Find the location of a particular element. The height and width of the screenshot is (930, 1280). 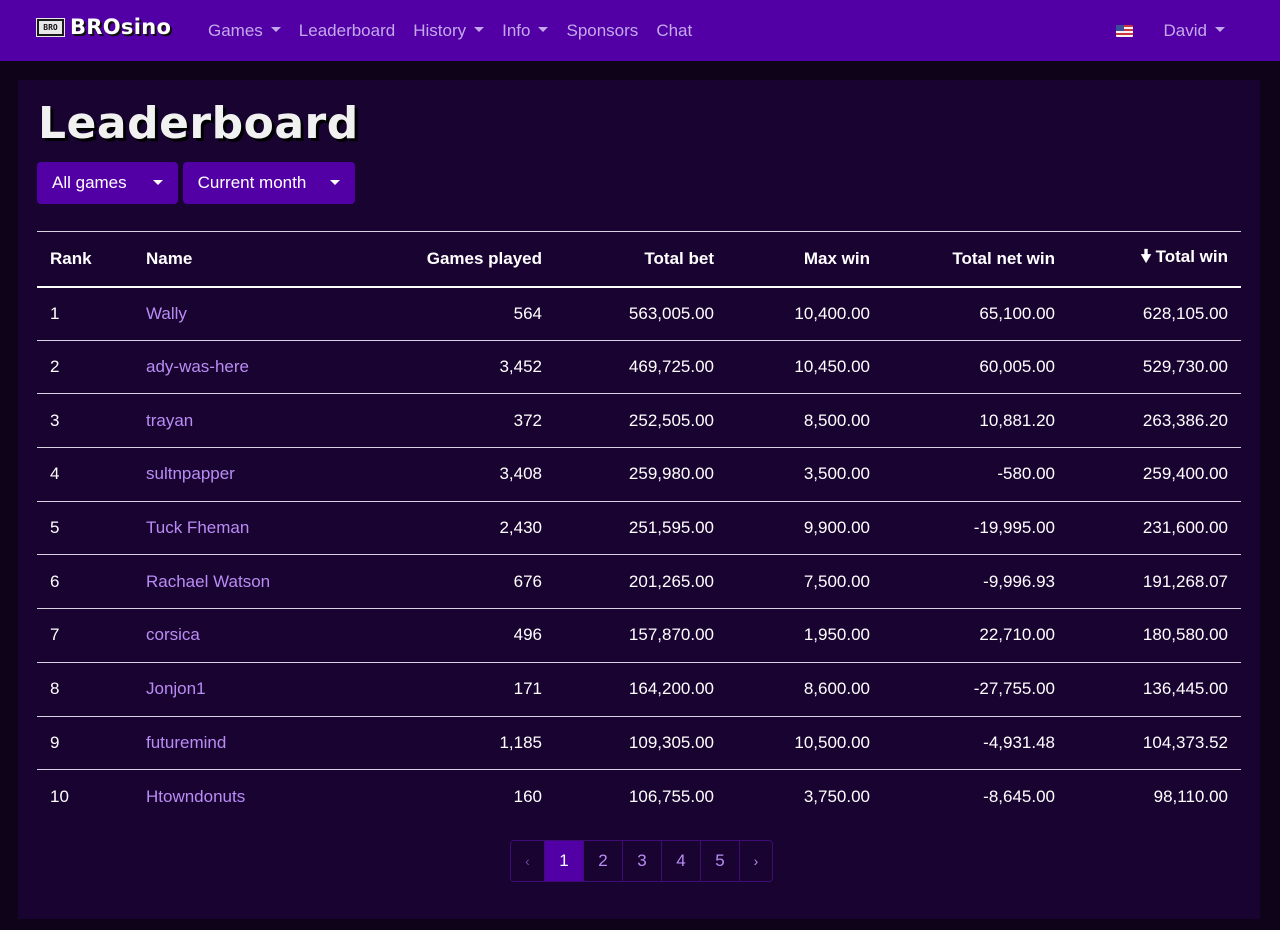

period-filter-dropdown: Current month is located at coordinates (269, 183).